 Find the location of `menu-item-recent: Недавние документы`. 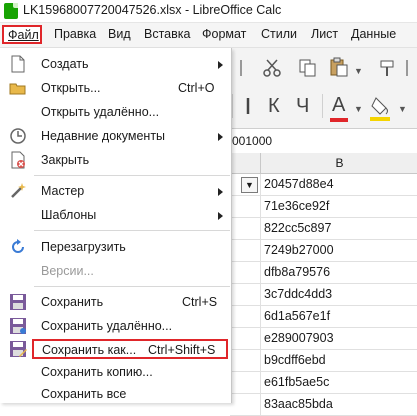

menu-item-recent: Недавние документы is located at coordinates (115, 136).